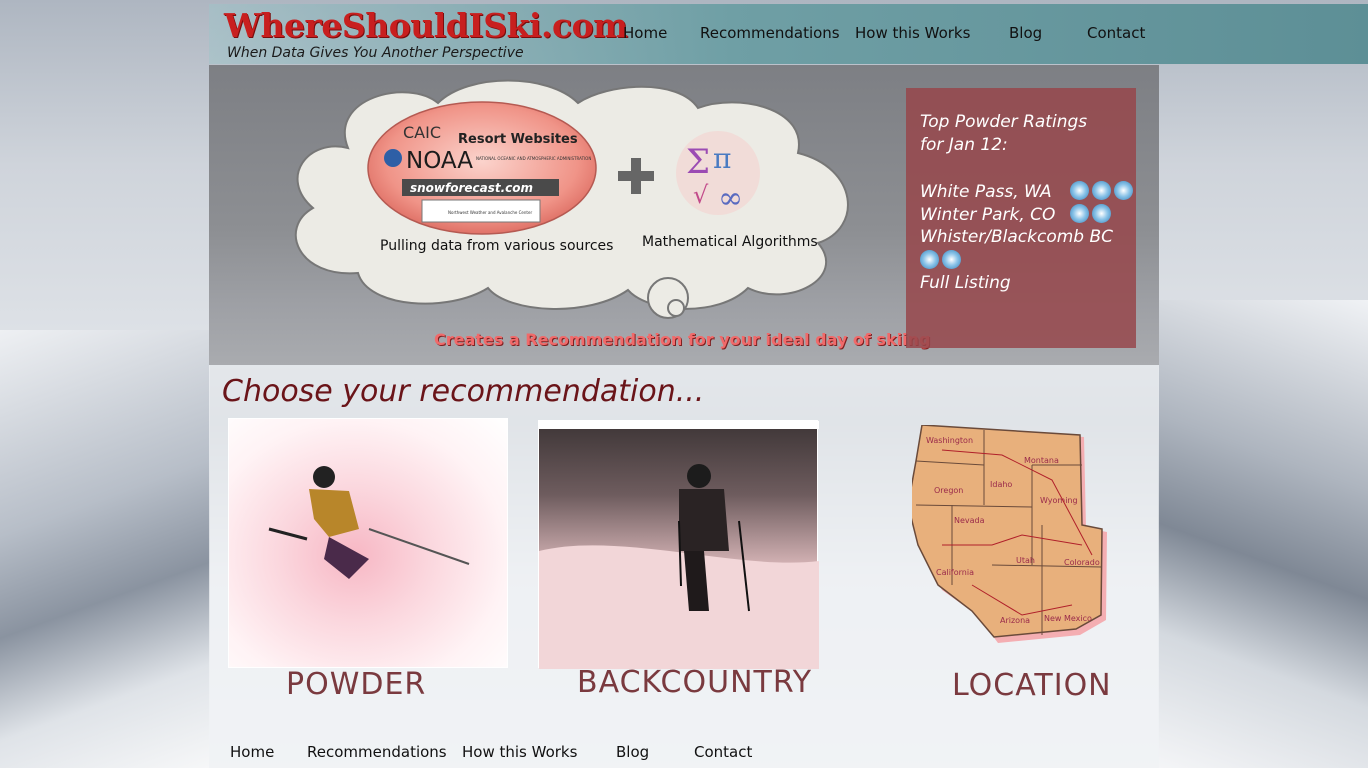  What do you see at coordinates (987, 215) in the screenshot?
I see `rating-resort-name: Winter Park, CO` at bounding box center [987, 215].